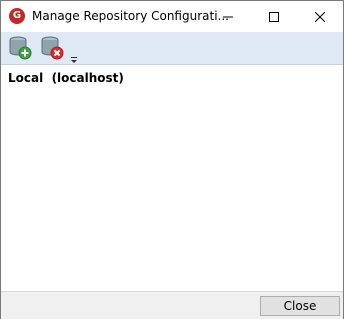 This screenshot has height=319, width=344. Describe the element at coordinates (172, 305) in the screenshot. I see `dialog-footer: Close` at that location.